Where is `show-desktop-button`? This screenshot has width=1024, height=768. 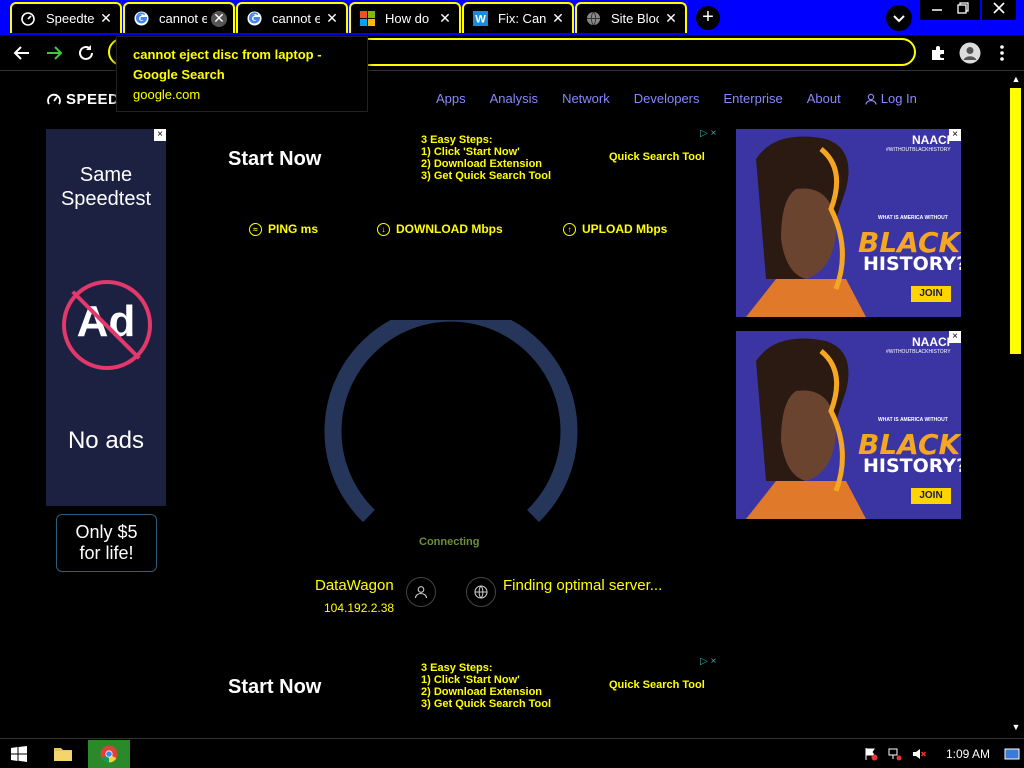
show-desktop-button is located at coordinates (1012, 754).